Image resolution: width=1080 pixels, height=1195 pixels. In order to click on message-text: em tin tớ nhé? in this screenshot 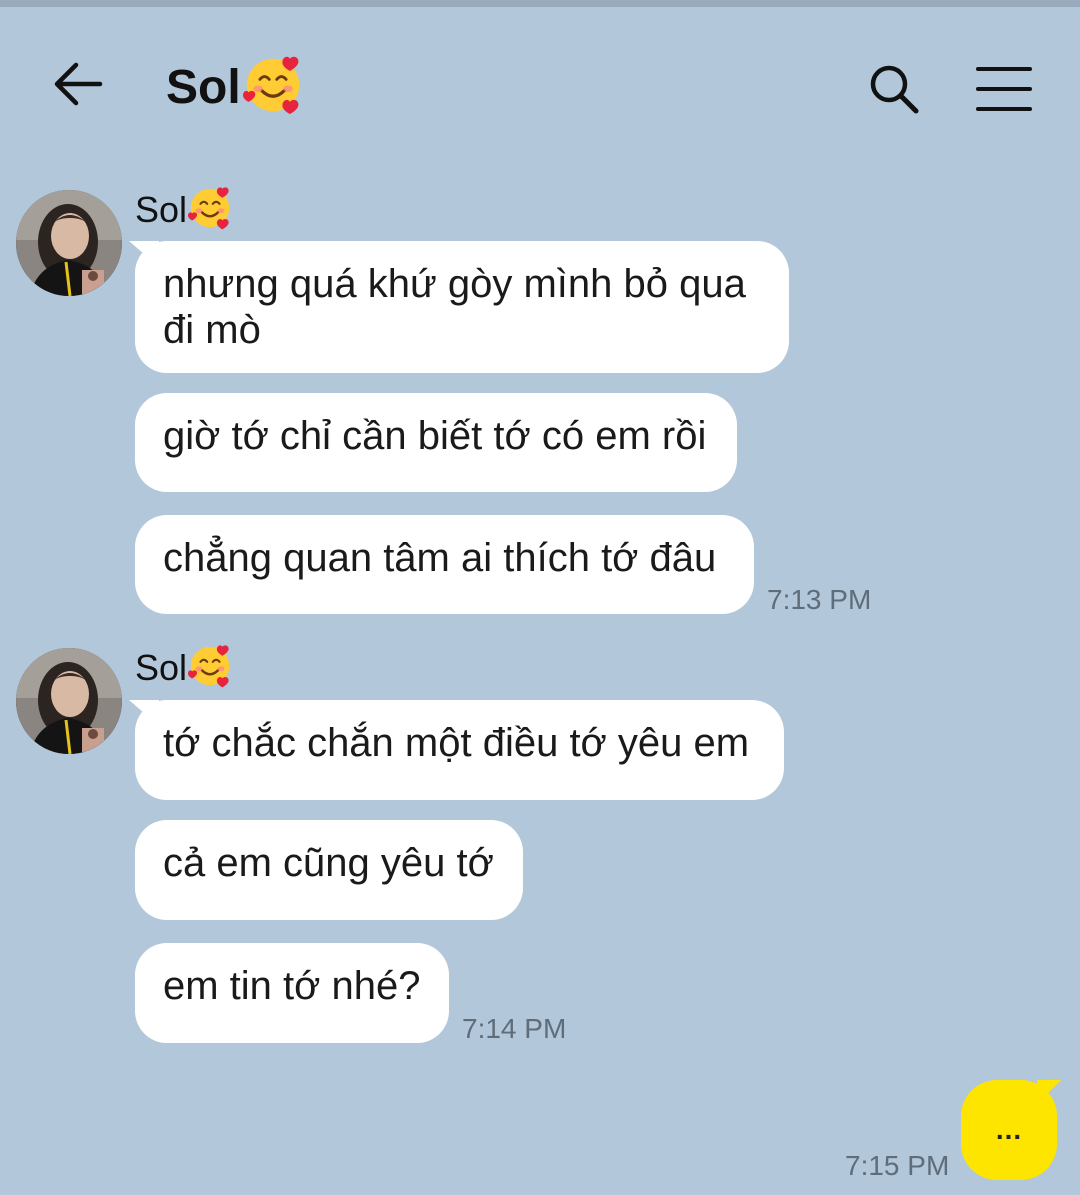, I will do `click(292, 986)`.